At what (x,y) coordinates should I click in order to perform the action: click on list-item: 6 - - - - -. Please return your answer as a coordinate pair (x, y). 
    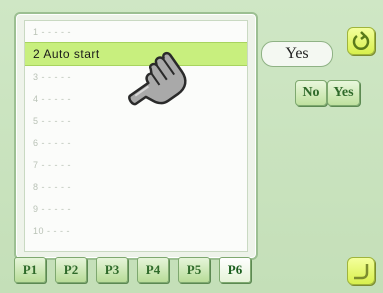
    Looking at the image, I should click on (136, 143).